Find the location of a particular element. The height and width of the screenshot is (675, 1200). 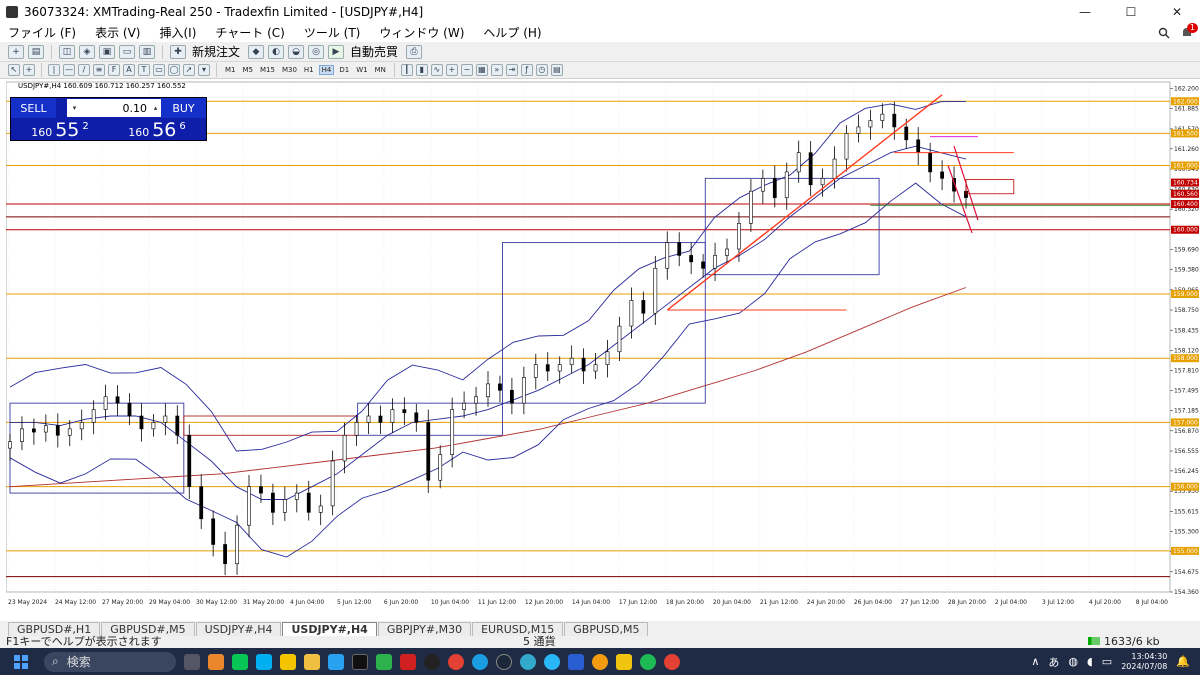

ime-indicator: あ is located at coordinates (1053, 662).